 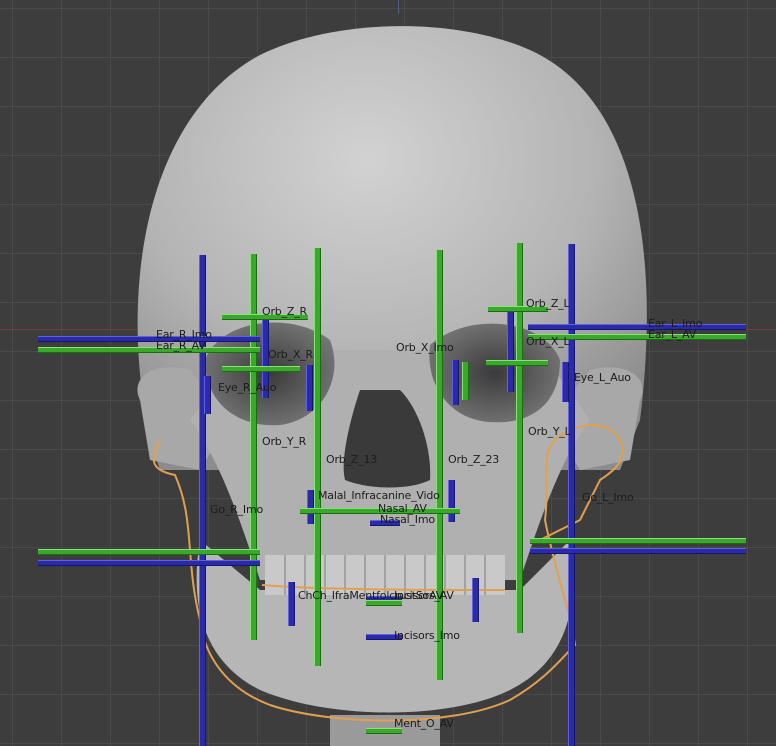 I want to click on label-go-l: Go_L_Imo, so click(x=608, y=497).